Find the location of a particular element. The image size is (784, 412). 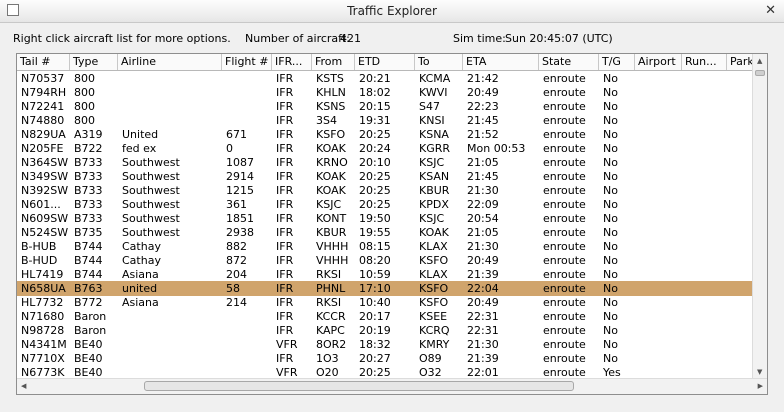

scroll-up-icon: ▲ is located at coordinates (759, 61).